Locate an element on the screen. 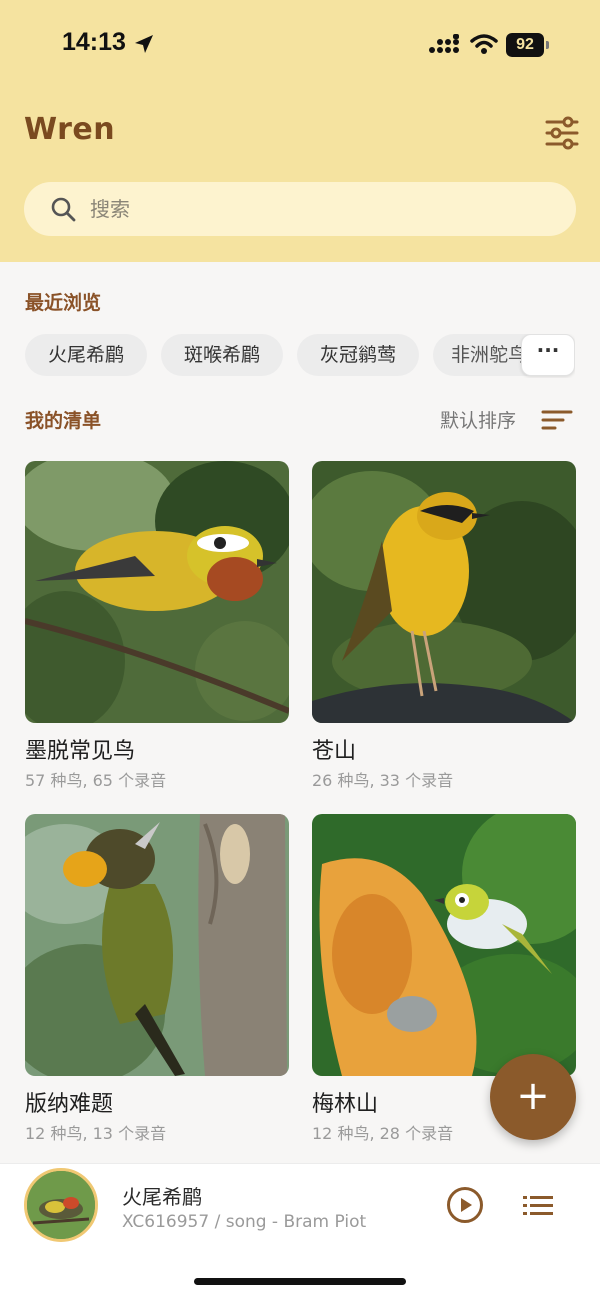 Image resolution: width=600 pixels, height=1298 pixels. app-title: Wren is located at coordinates (70, 129).